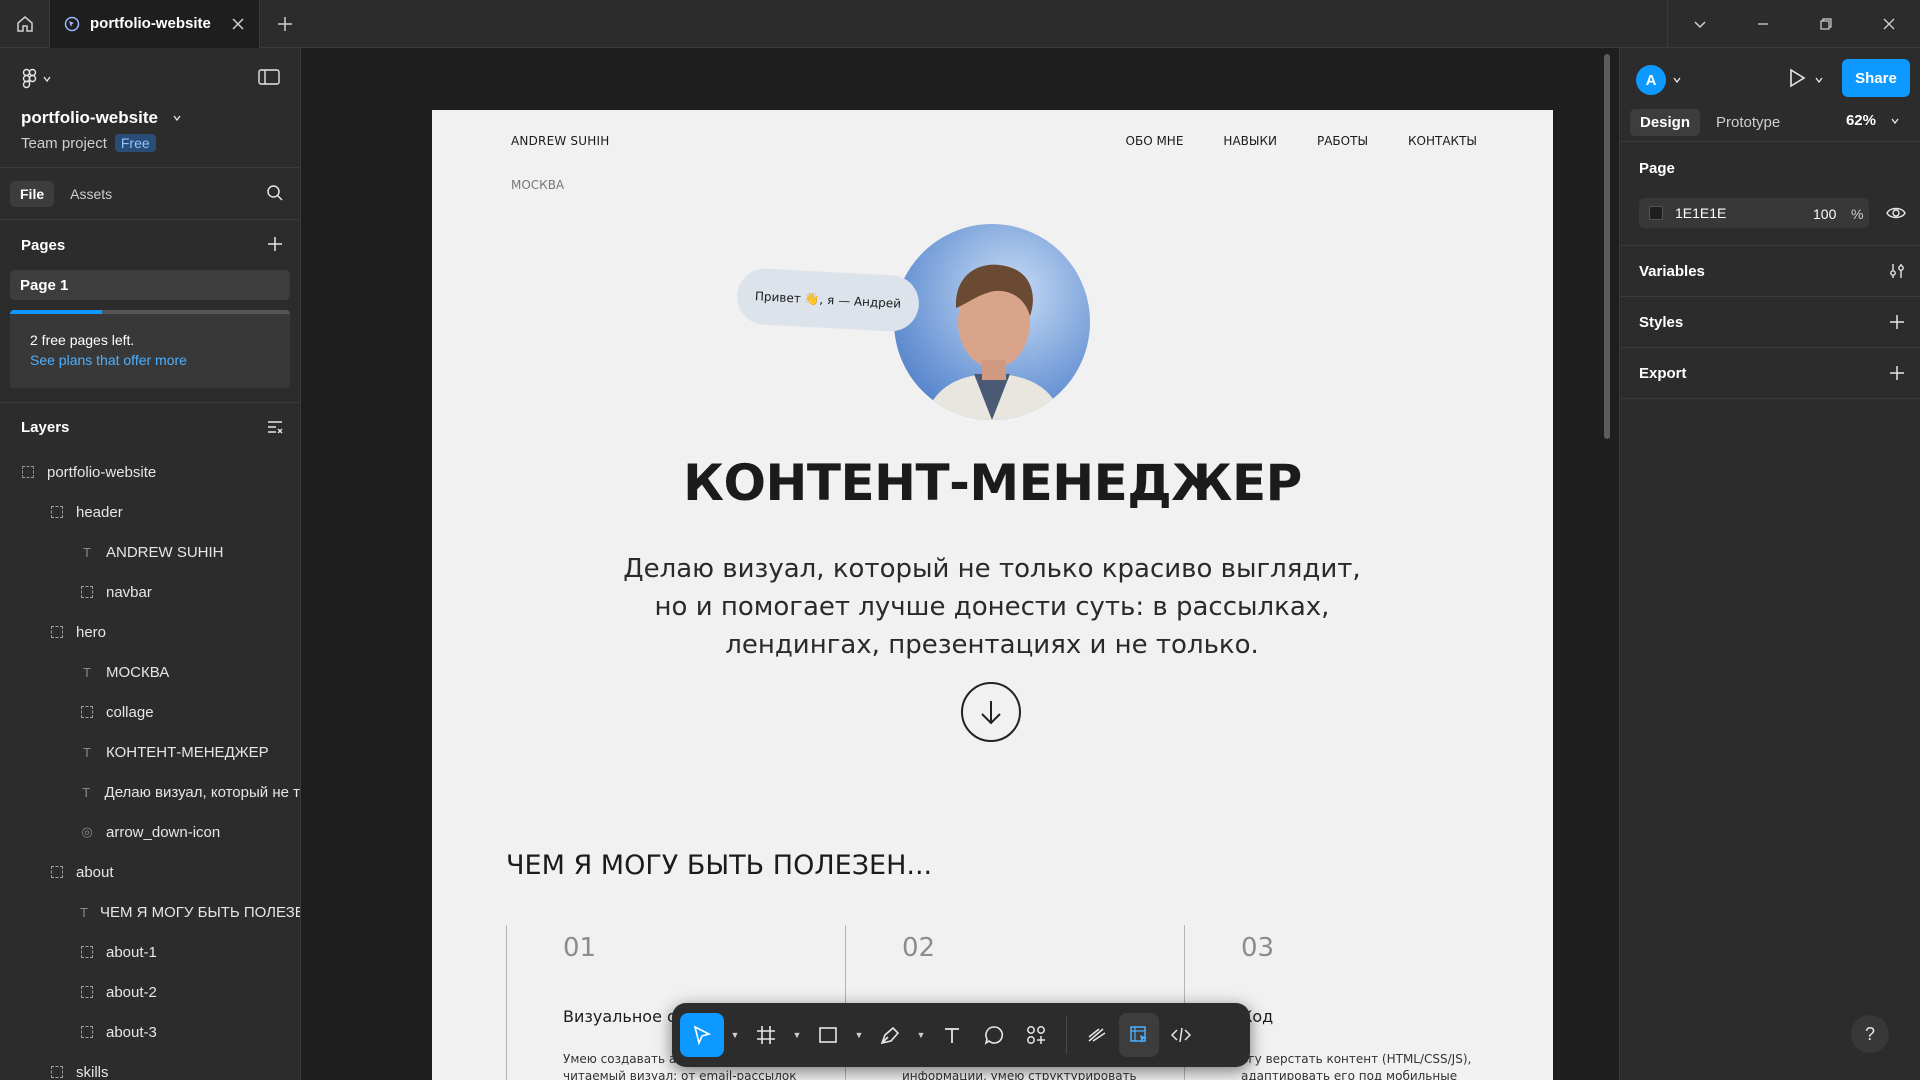 Image resolution: width=1920 pixels, height=1080 pixels. What do you see at coordinates (1301, 141) in the screenshot?
I see `navbar: ОБО МНЕ НАВЫКИ РАБОТЫ КОНТАКТЫ` at bounding box center [1301, 141].